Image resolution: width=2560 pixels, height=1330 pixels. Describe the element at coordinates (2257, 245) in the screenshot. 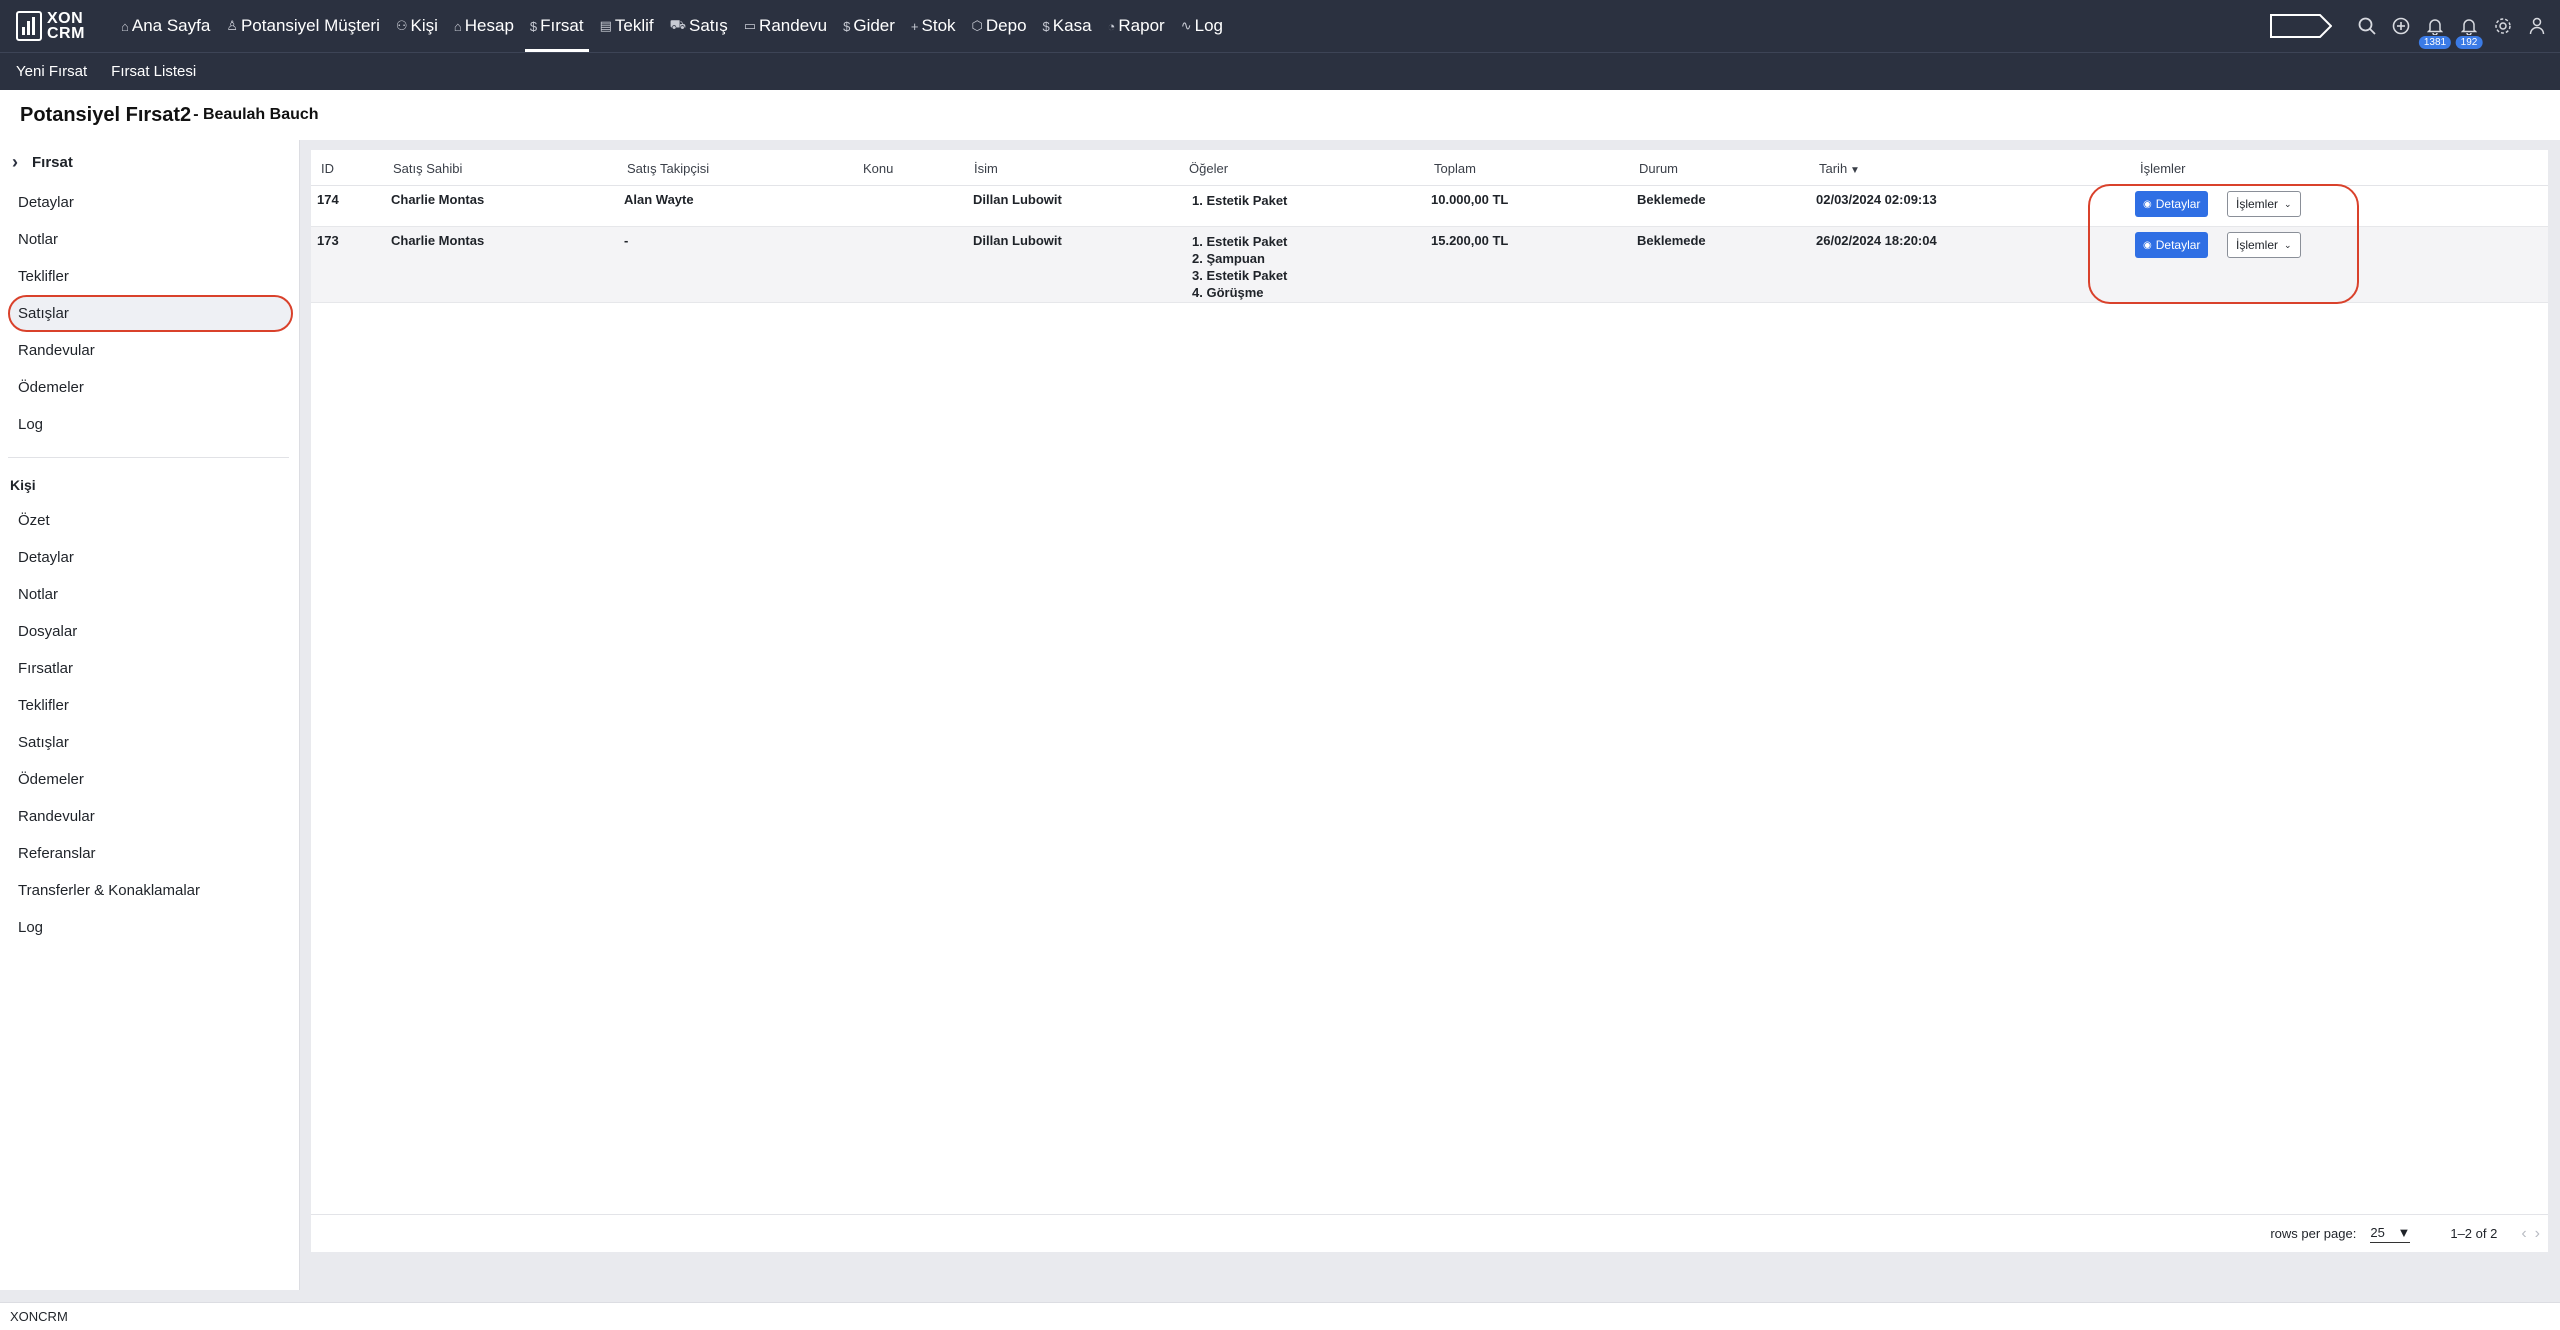

I see `actions-button-label: İşlemler` at that location.